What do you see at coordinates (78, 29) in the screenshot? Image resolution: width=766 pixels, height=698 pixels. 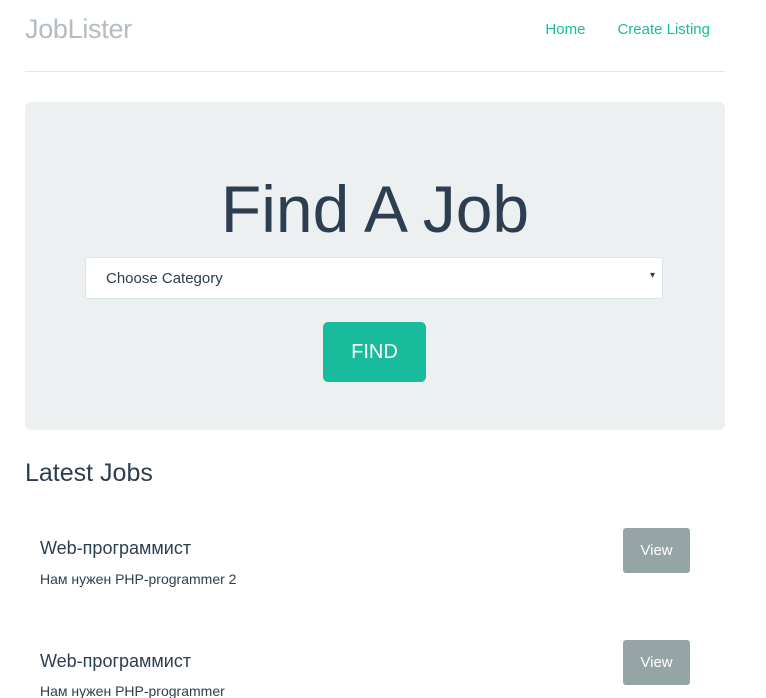 I see `brand-logo: JobLister` at bounding box center [78, 29].